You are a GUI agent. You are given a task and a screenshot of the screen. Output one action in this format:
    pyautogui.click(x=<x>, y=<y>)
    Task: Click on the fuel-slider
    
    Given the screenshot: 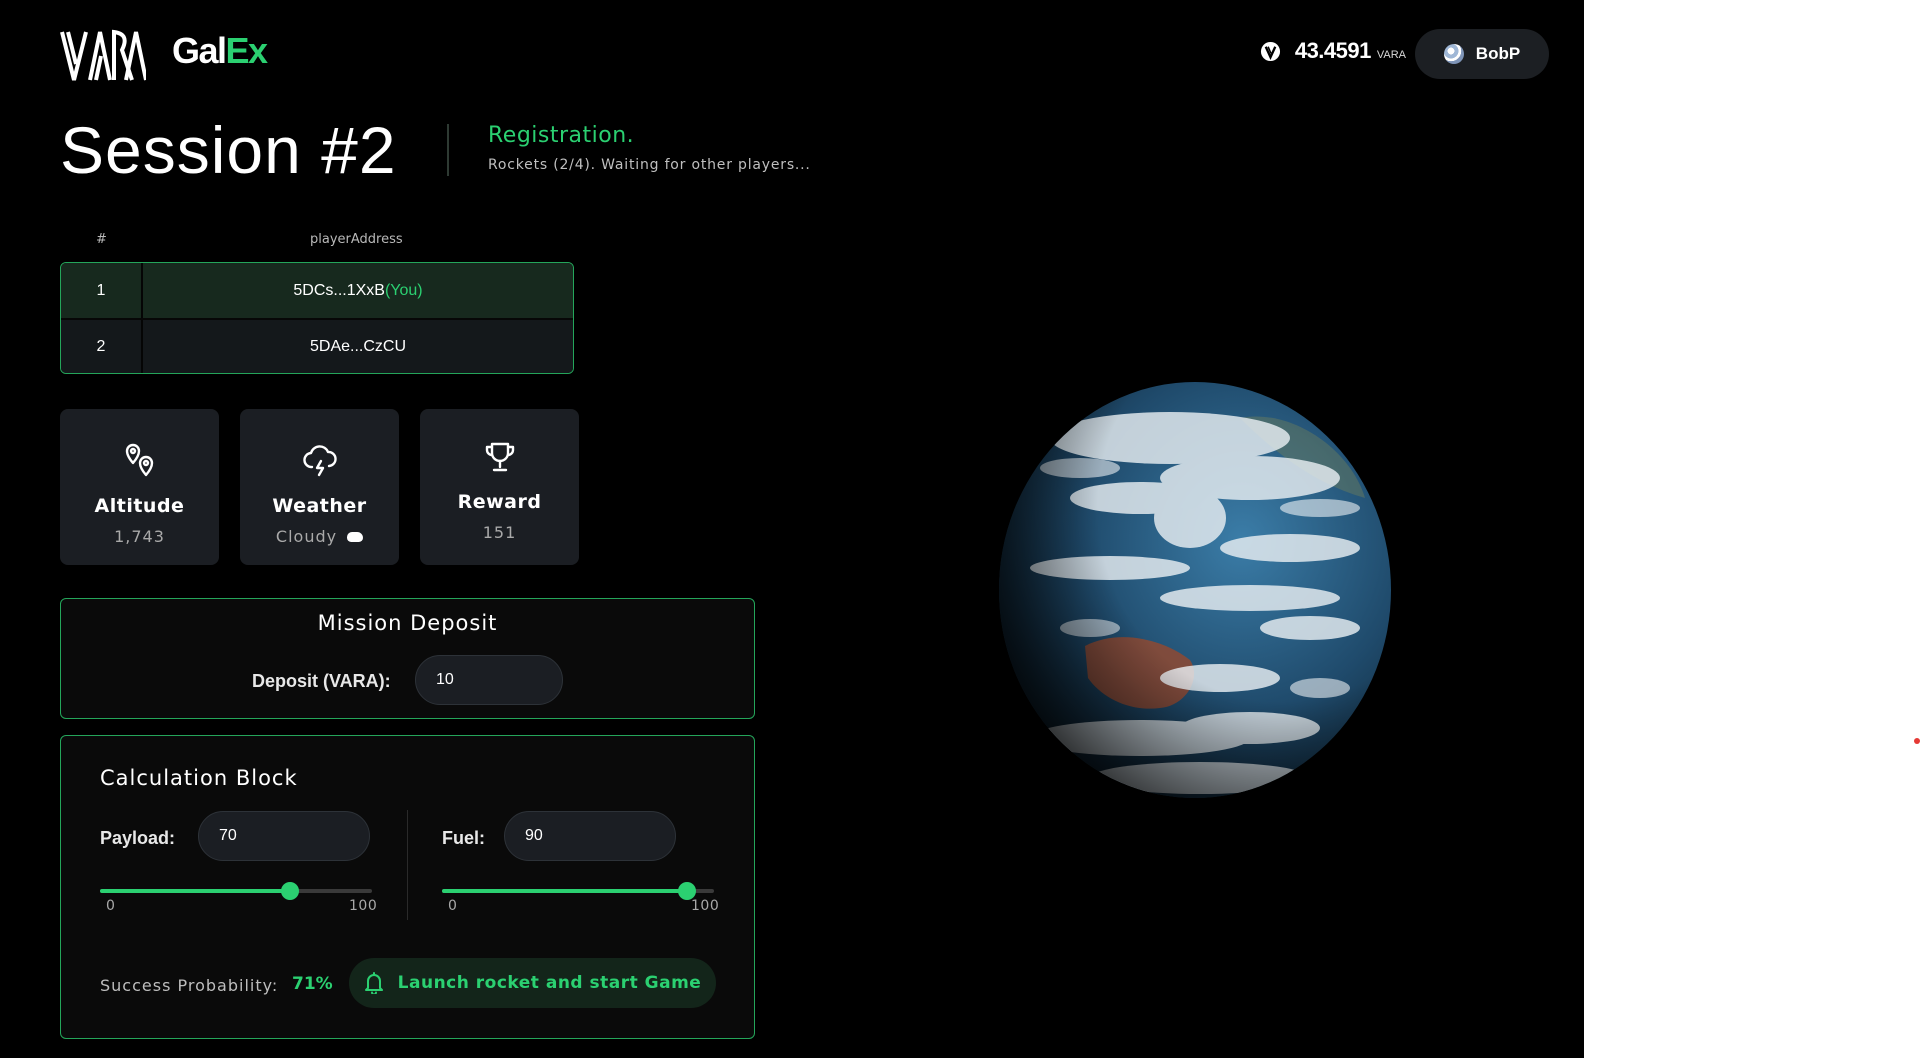 What is the action you would take?
    pyautogui.click(x=578, y=891)
    